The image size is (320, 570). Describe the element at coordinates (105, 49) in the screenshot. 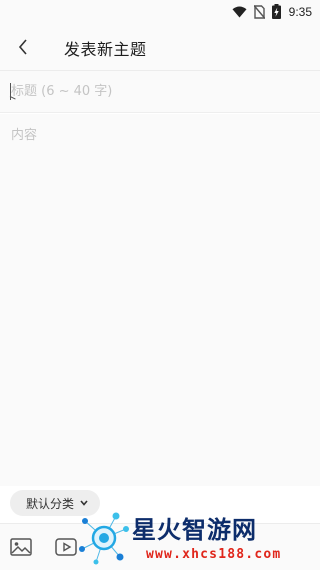

I see `page-title: 发表新主题` at that location.